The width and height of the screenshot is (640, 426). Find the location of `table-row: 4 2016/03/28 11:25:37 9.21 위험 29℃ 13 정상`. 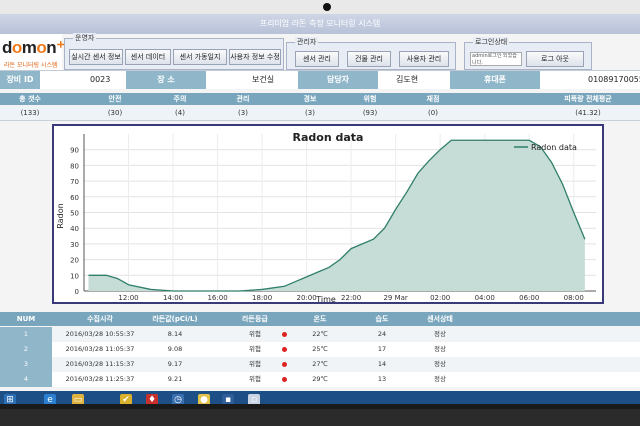

table-row: 4 2016/03/28 11:25:37 9.21 위험 29℃ 13 정상 is located at coordinates (320, 379).